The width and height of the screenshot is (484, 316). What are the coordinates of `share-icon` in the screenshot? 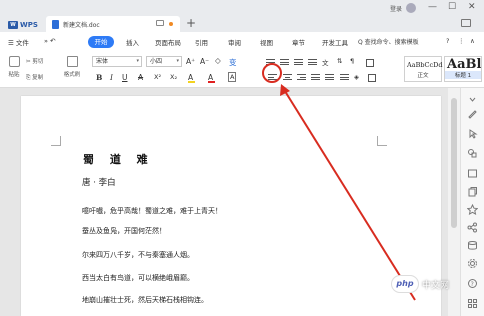 It's located at (472, 227).